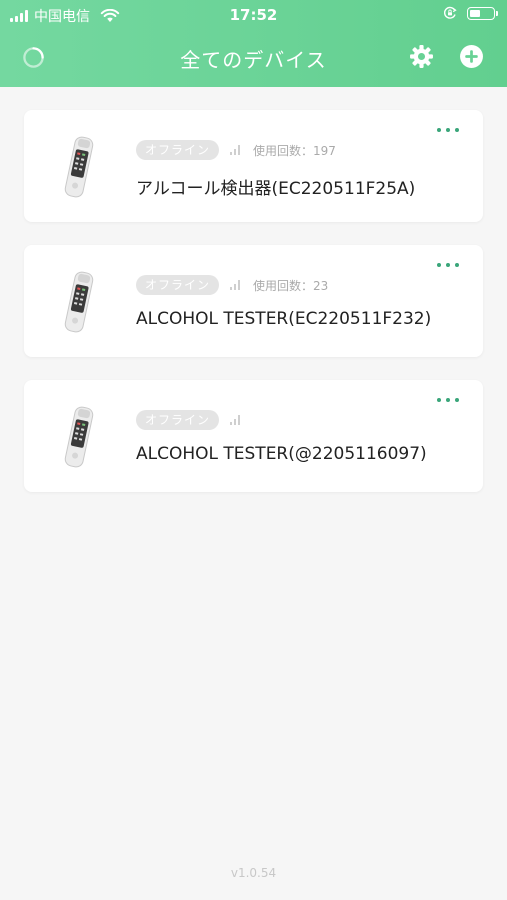 This screenshot has height=900, width=507. What do you see at coordinates (253, 166) in the screenshot?
I see `device-card: オフライン 使用回数：197 アルコール検出器(EC220511F25A)` at bounding box center [253, 166].